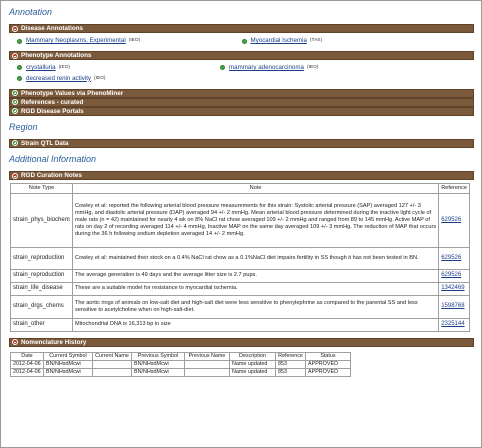  Describe the element at coordinates (241, 29) in the screenshot. I see `disease-annotations-bar: Disease Annotations` at that location.